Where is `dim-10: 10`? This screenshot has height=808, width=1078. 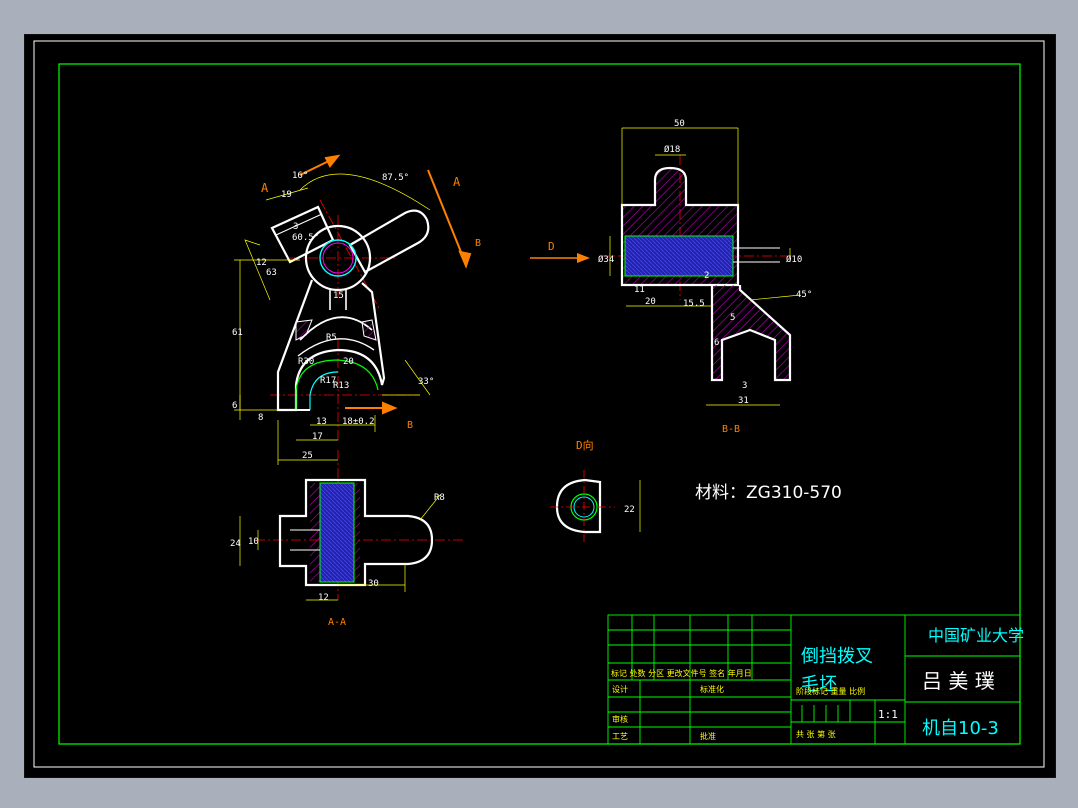 dim-10: 10 is located at coordinates (253, 542).